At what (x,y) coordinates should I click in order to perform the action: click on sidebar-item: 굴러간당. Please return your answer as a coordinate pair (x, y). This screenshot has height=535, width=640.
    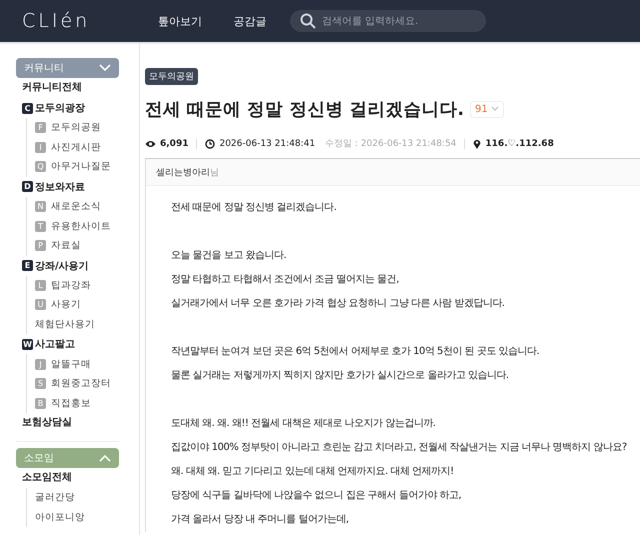
    Looking at the image, I should click on (77, 498).